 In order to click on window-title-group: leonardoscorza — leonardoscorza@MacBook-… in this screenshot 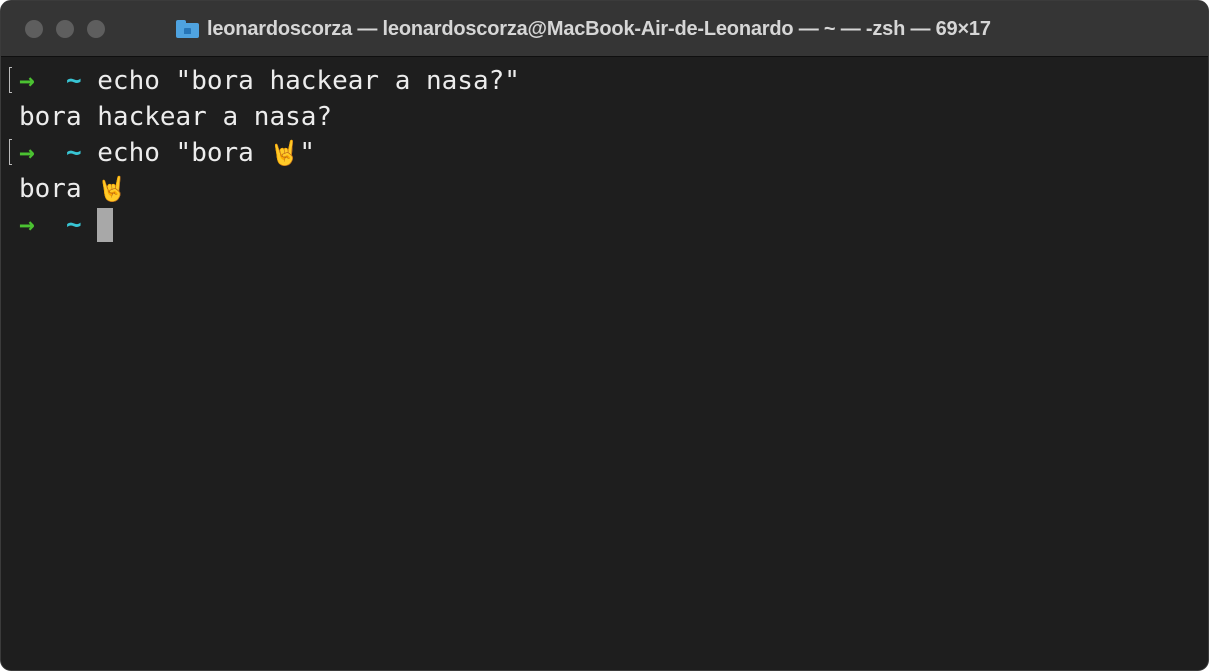, I will do `click(583, 29)`.